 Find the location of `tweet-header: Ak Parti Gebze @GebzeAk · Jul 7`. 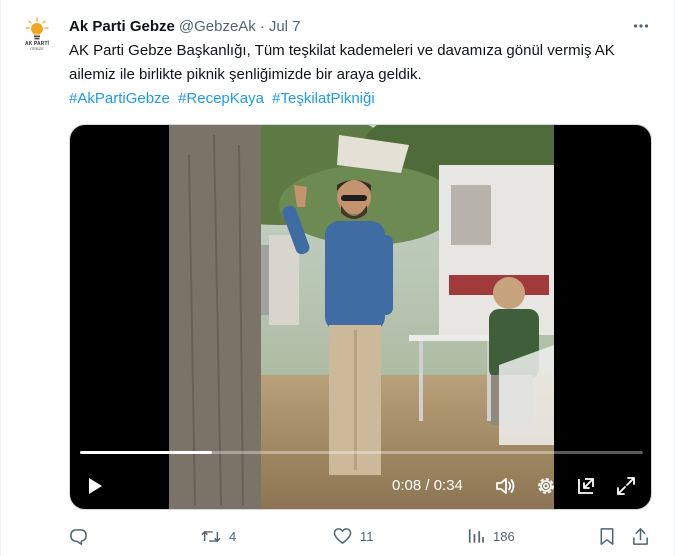

tweet-header: Ak Parti Gebze @GebzeAk · Jul 7 is located at coordinates (185, 26).